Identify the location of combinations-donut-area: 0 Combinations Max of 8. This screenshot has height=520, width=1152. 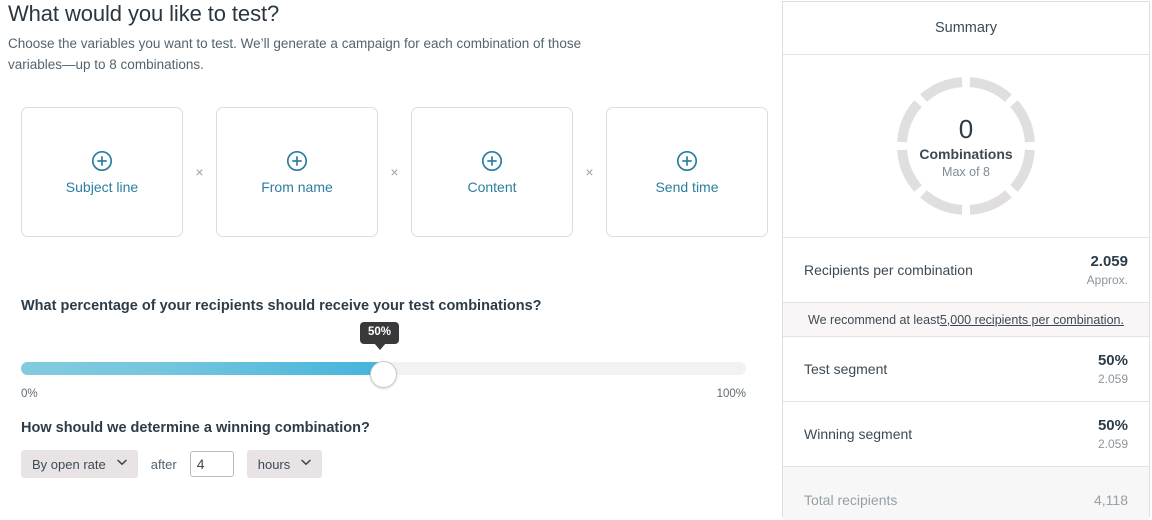
(966, 146).